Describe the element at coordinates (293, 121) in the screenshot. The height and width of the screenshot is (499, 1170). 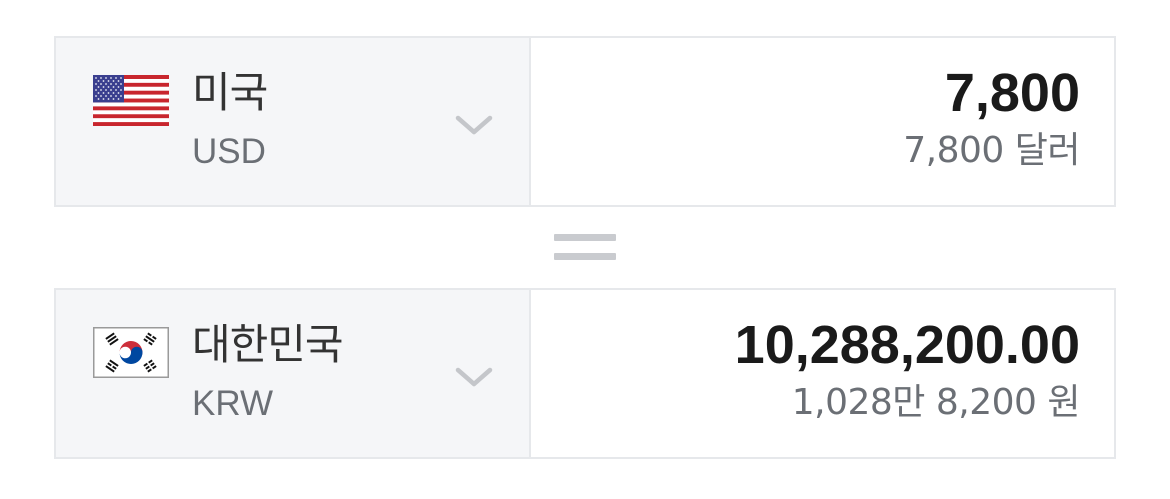
I see `from-currency-dropdown: 미국 USD` at that location.